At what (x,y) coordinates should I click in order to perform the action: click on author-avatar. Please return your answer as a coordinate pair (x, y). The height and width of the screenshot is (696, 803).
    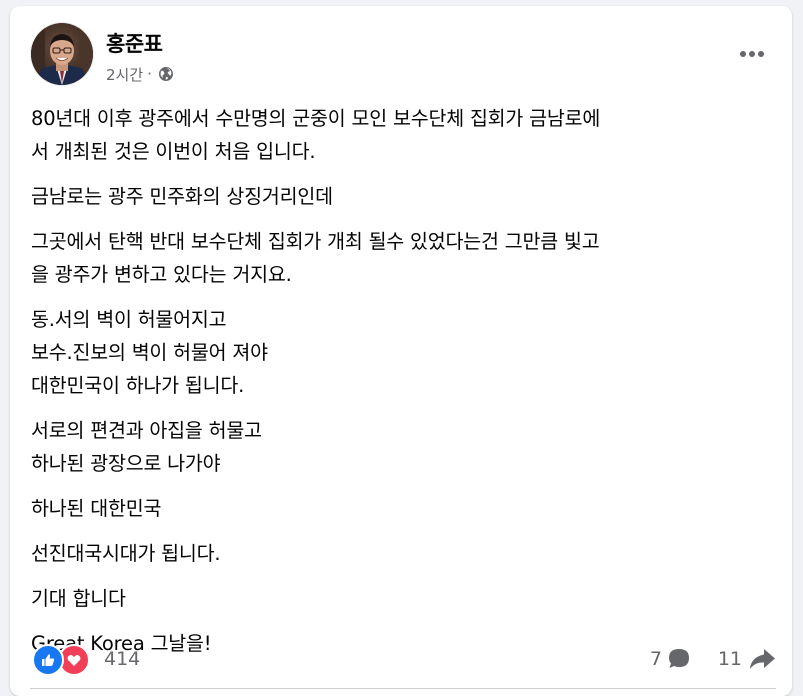
    Looking at the image, I should click on (62, 54).